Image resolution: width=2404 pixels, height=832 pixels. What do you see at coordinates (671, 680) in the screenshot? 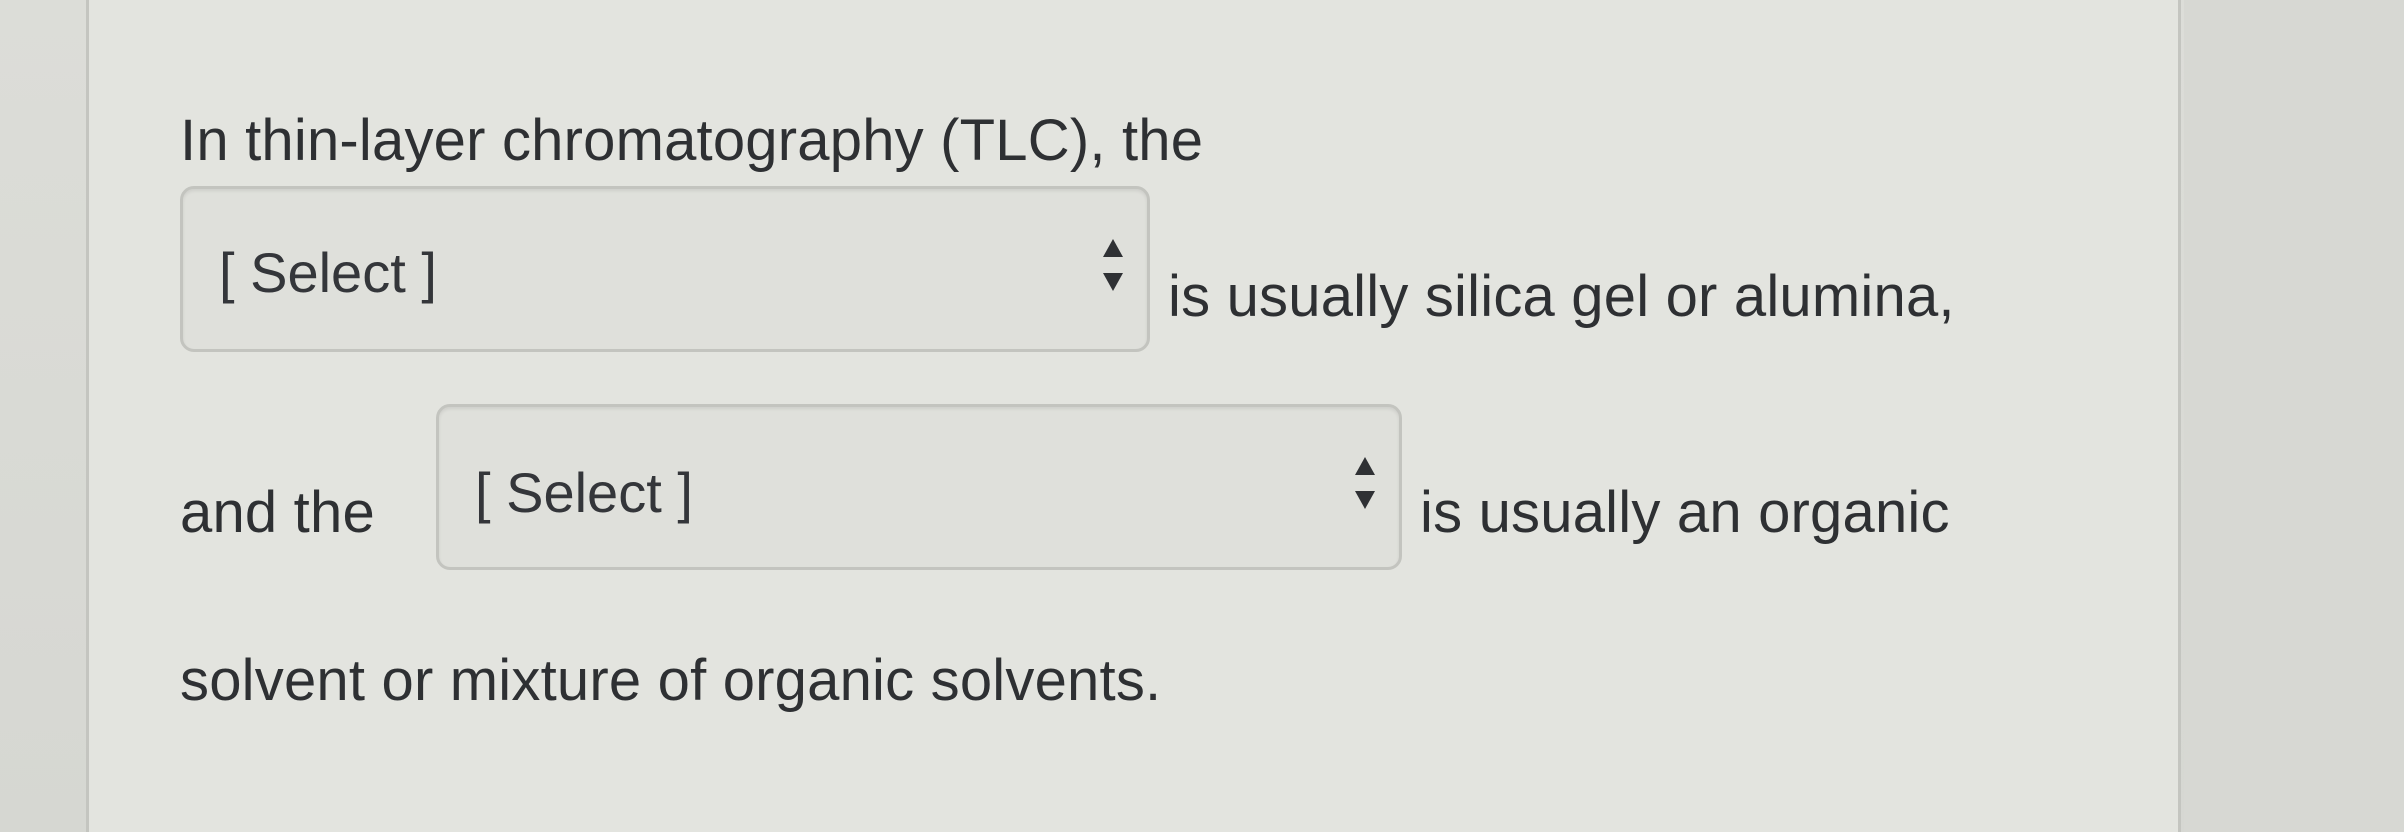
I see `question-line-4: solvent or mixture of organic solvents.` at bounding box center [671, 680].